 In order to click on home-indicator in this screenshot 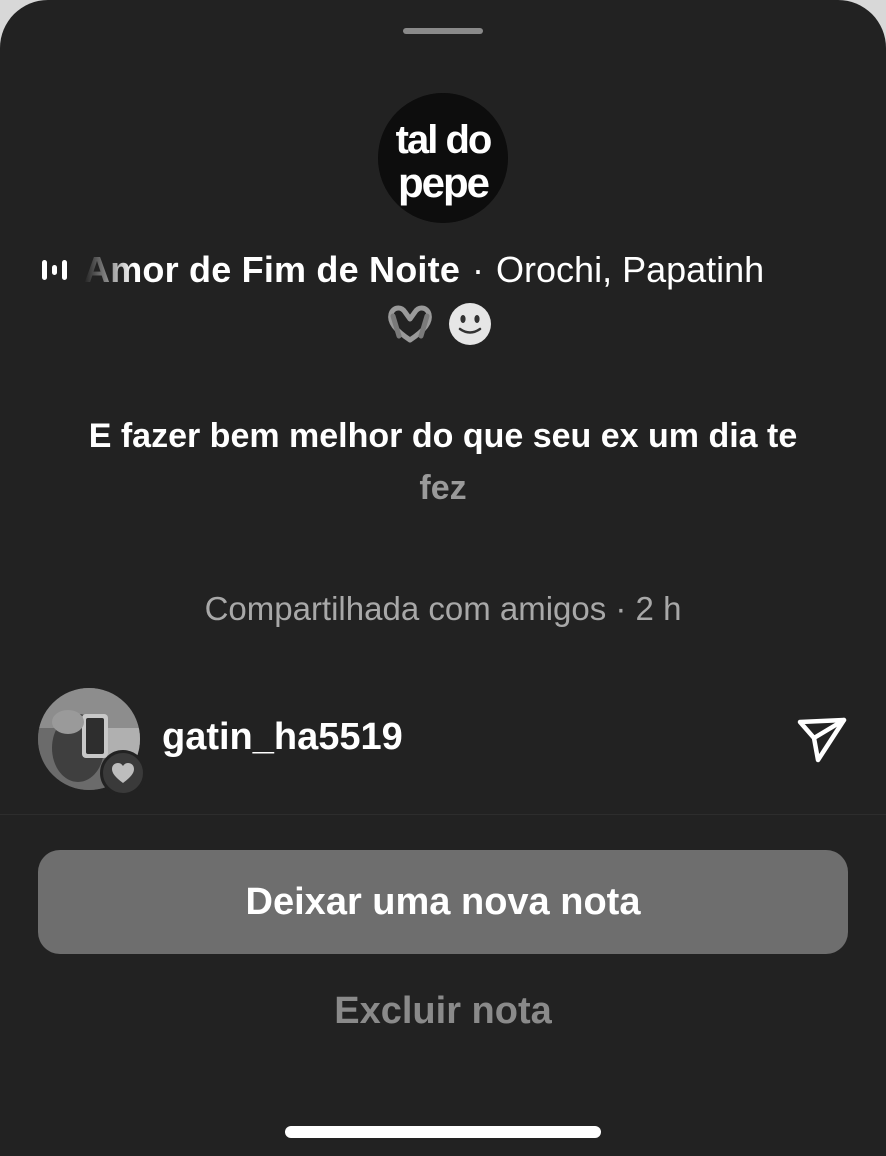, I will do `click(443, 1132)`.